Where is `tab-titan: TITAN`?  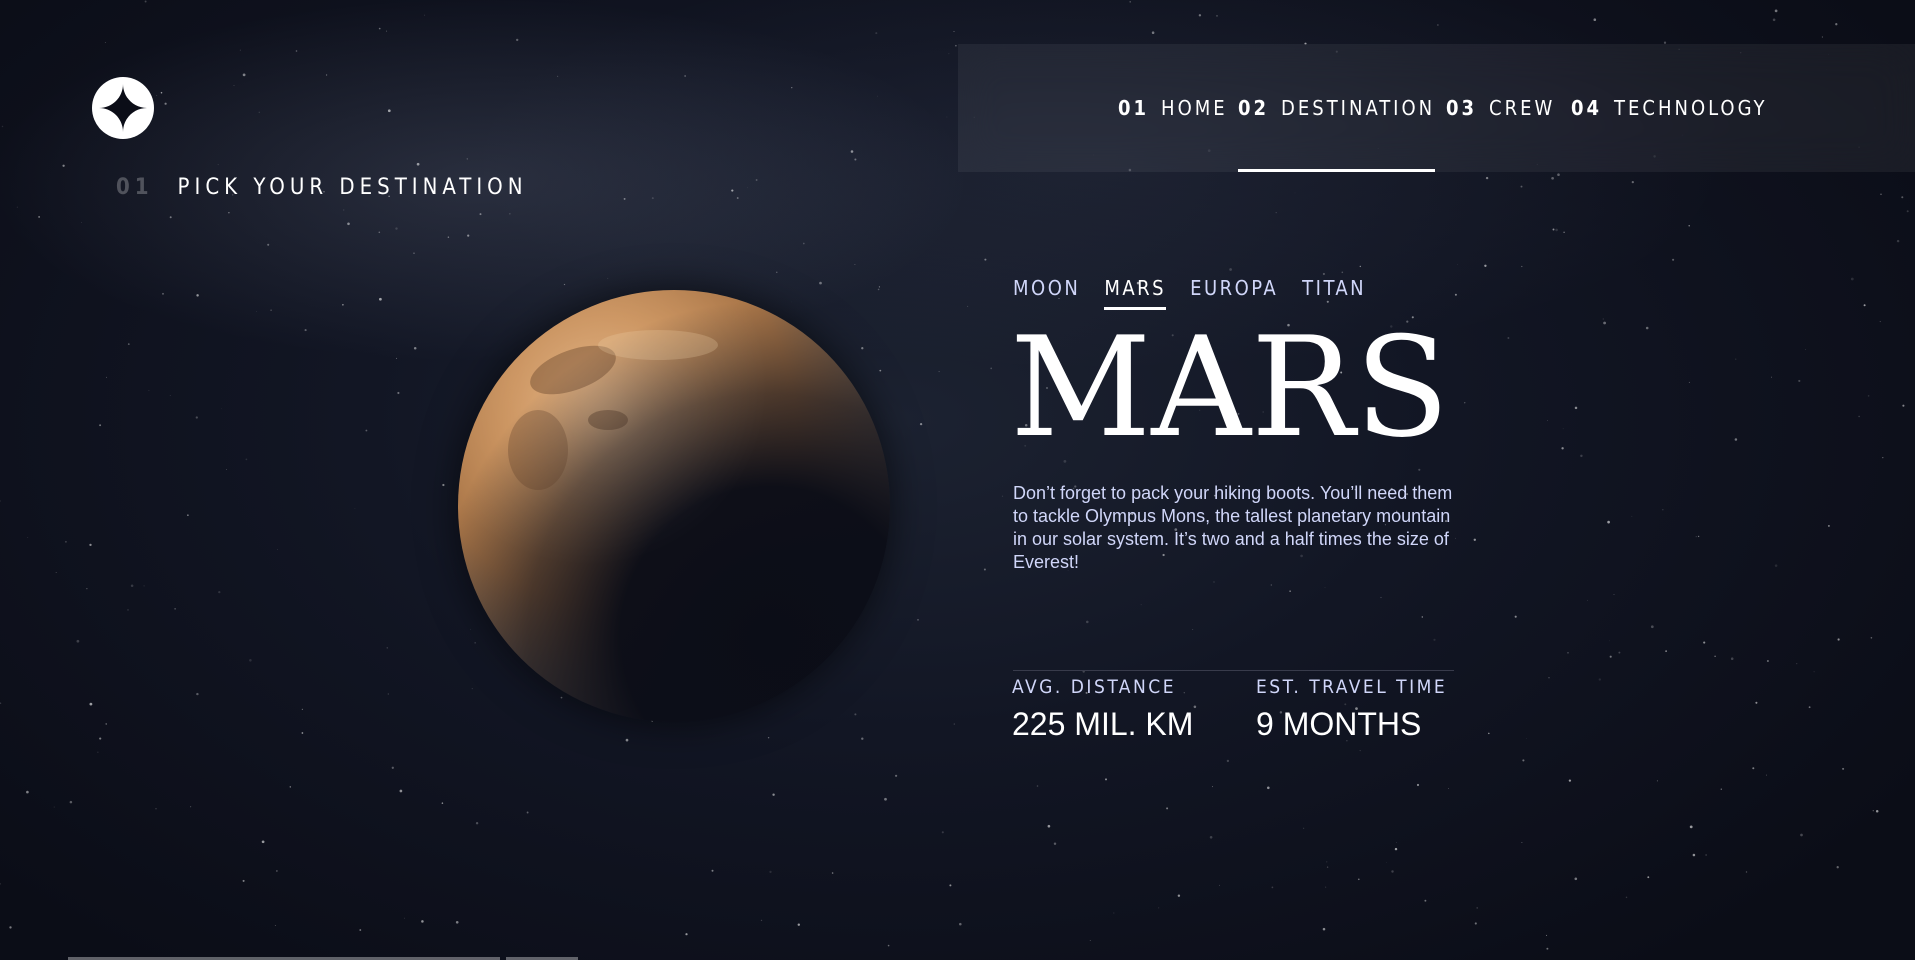 tab-titan: TITAN is located at coordinates (1334, 290).